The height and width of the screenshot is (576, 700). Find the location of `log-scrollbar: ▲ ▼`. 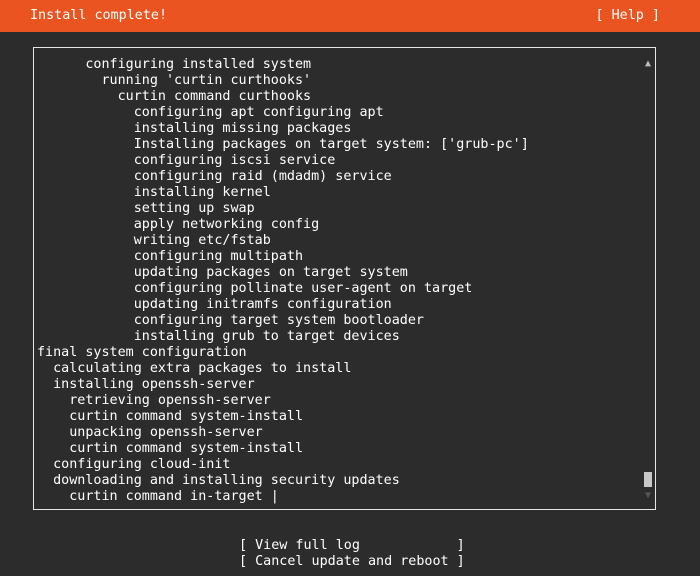

log-scrollbar: ▲ ▼ is located at coordinates (648, 280).